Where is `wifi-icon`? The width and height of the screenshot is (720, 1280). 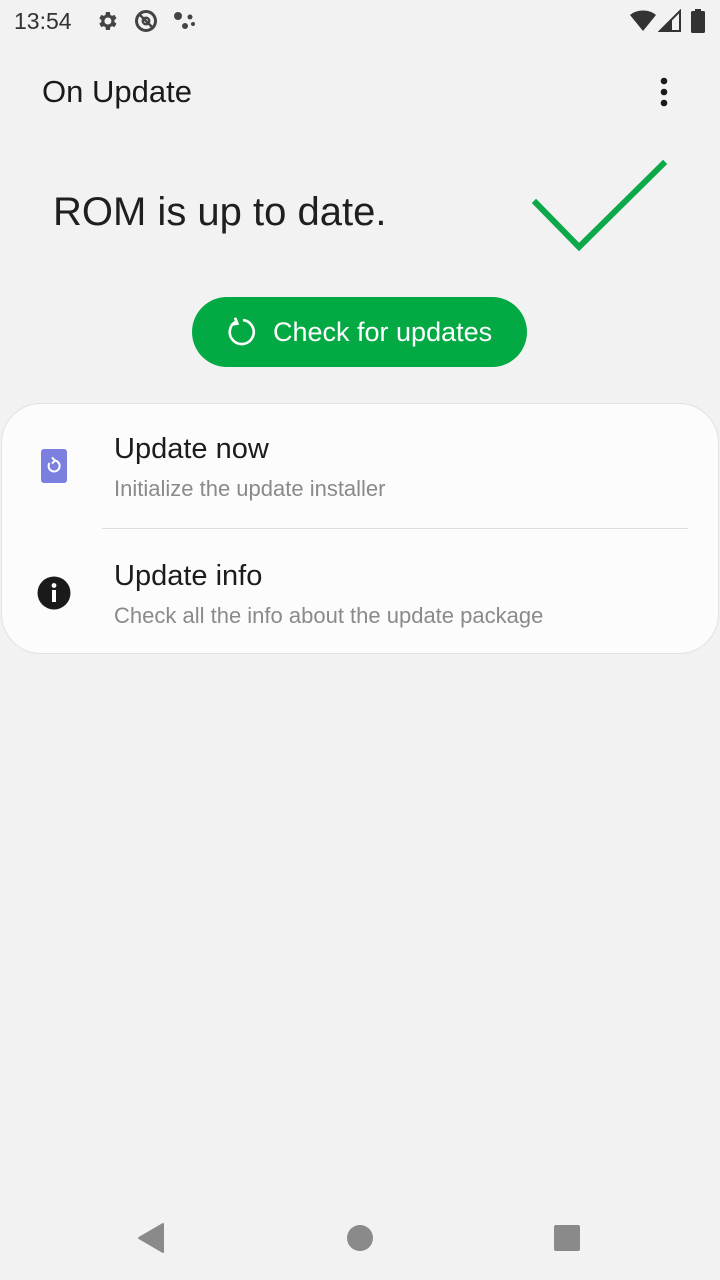 wifi-icon is located at coordinates (643, 21).